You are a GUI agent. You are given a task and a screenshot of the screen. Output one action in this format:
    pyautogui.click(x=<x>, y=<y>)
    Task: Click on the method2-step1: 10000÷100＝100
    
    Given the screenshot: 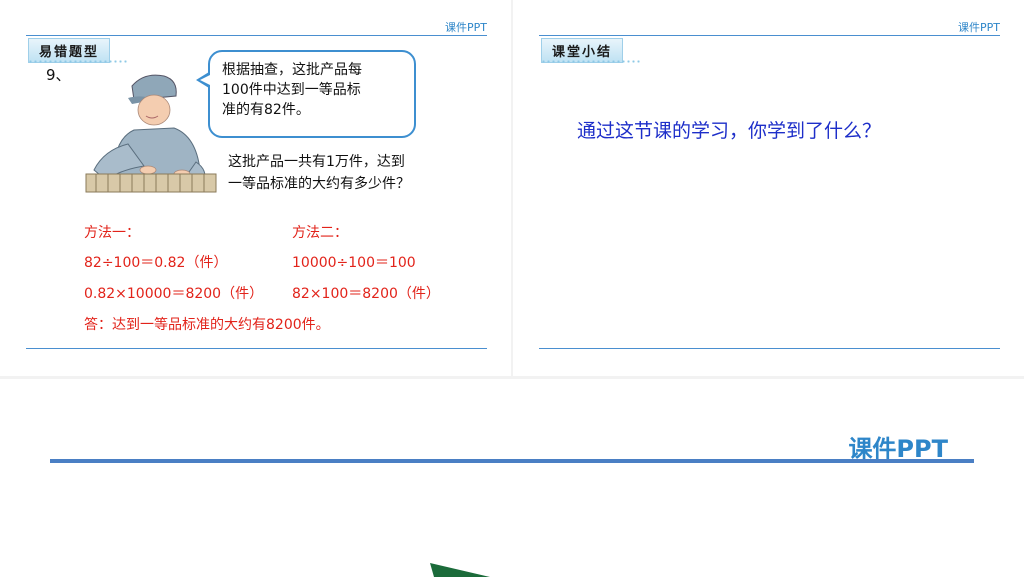 What is the action you would take?
    pyautogui.click(x=354, y=263)
    